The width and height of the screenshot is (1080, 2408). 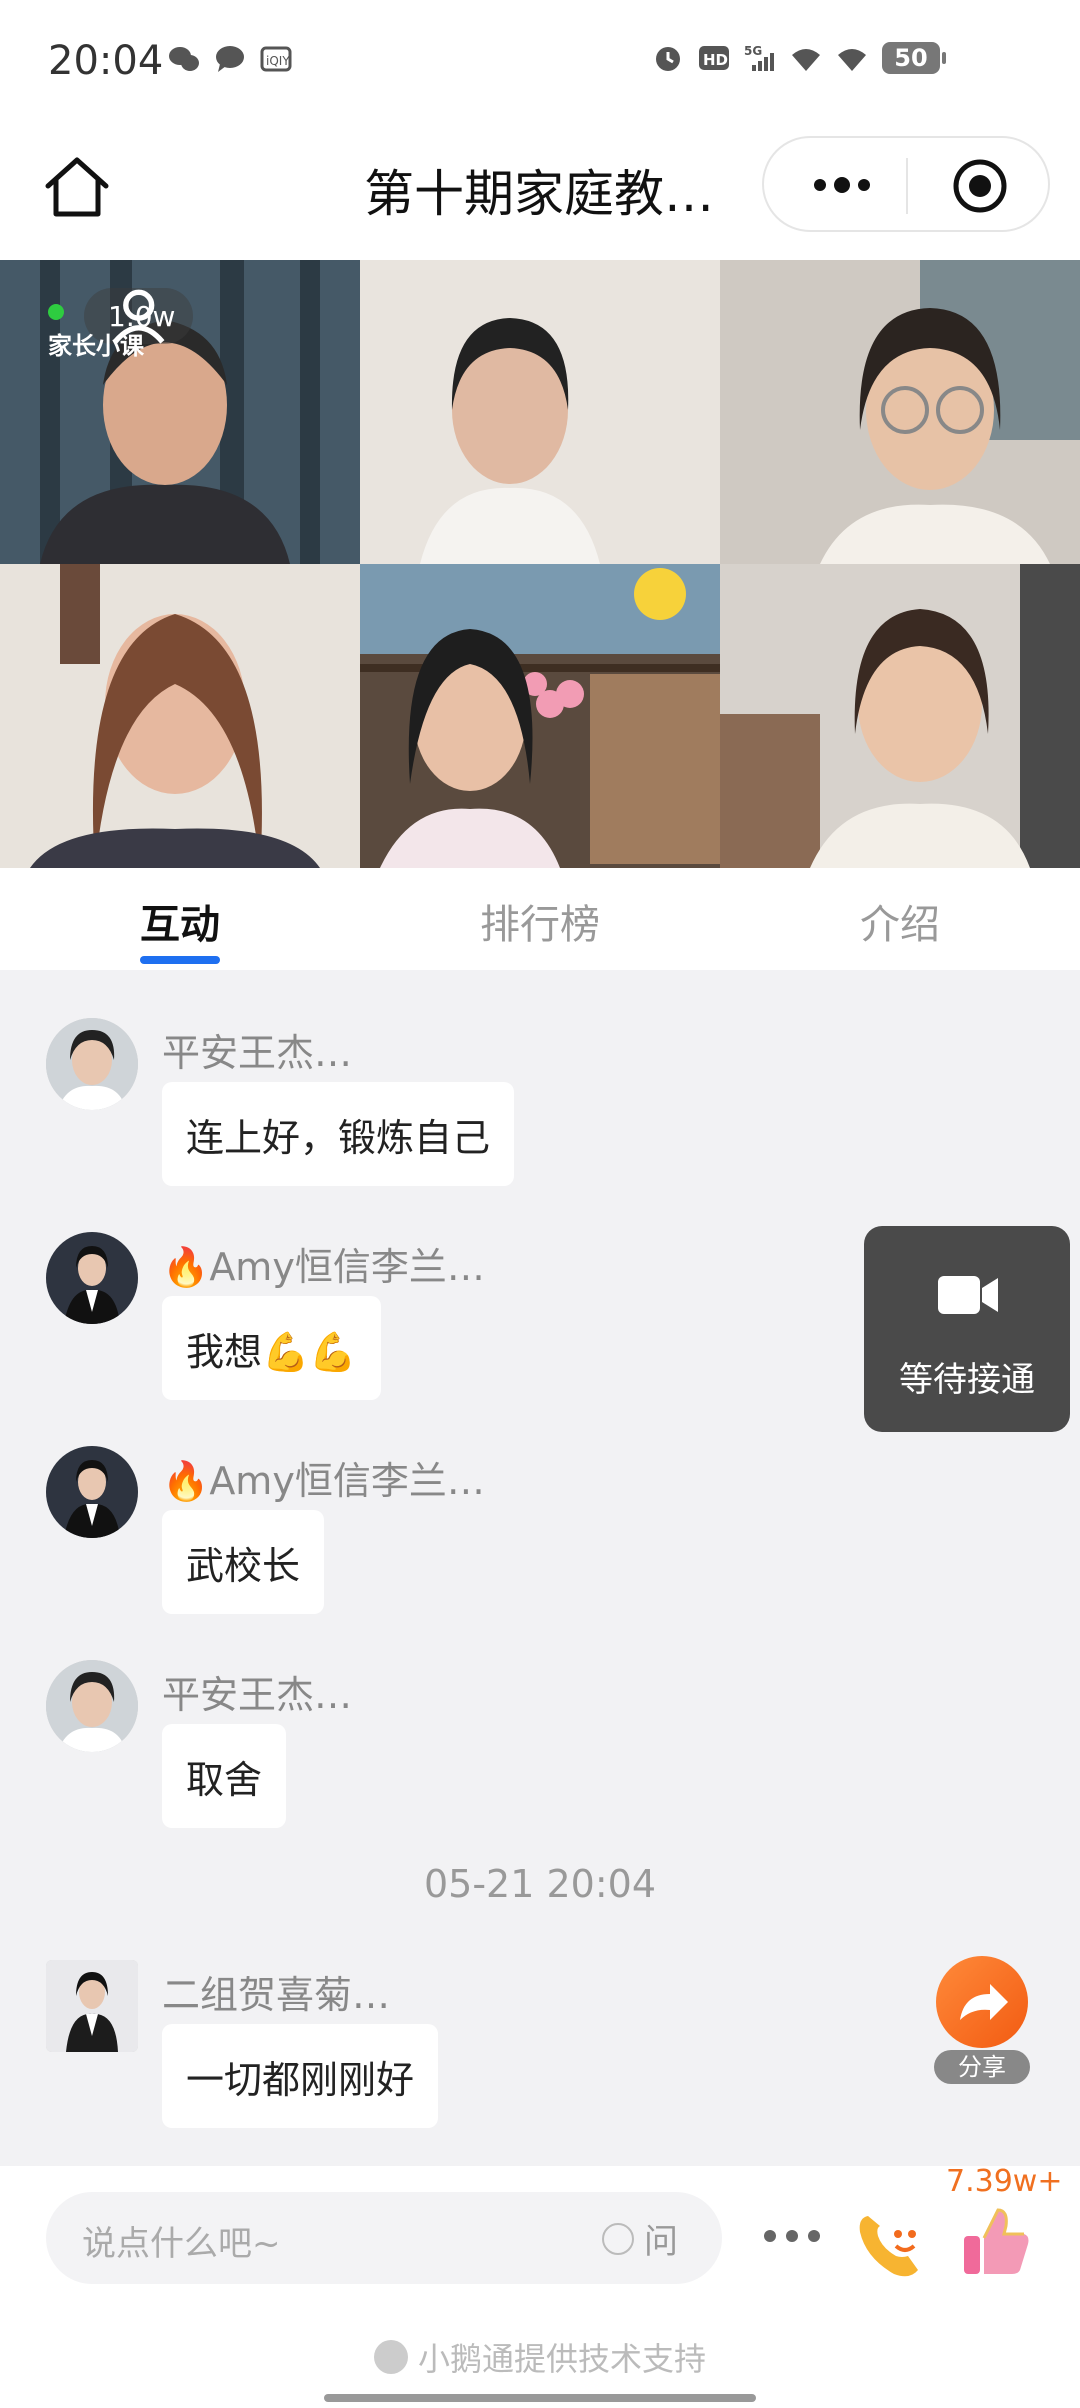 I want to click on live-indicator, so click(x=56, y=312).